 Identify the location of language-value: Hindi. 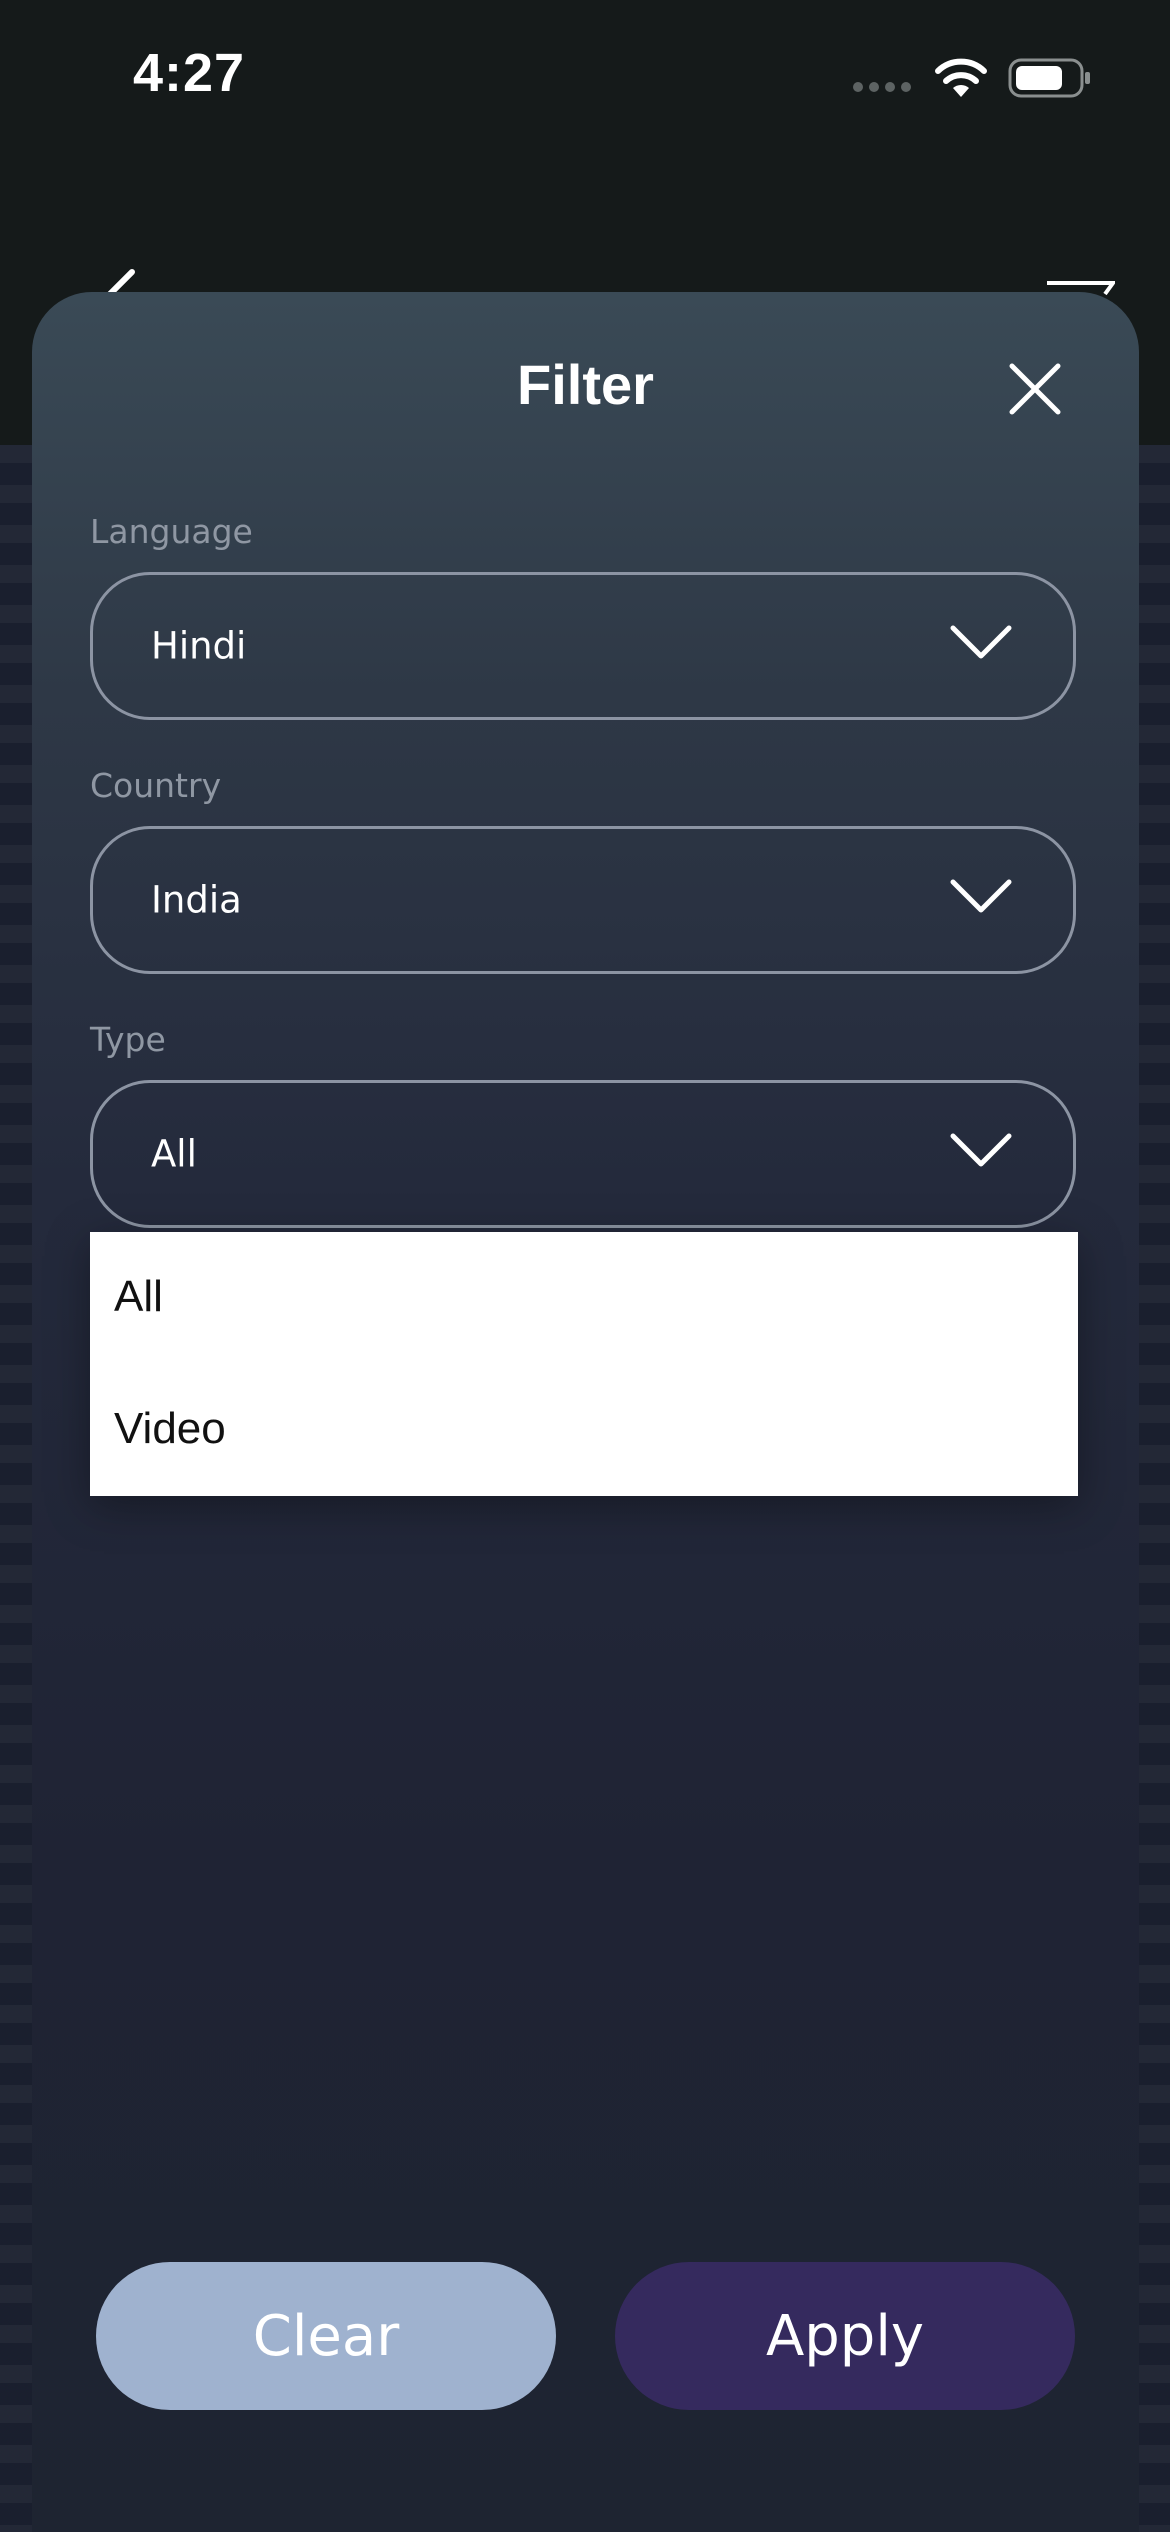
(199, 646).